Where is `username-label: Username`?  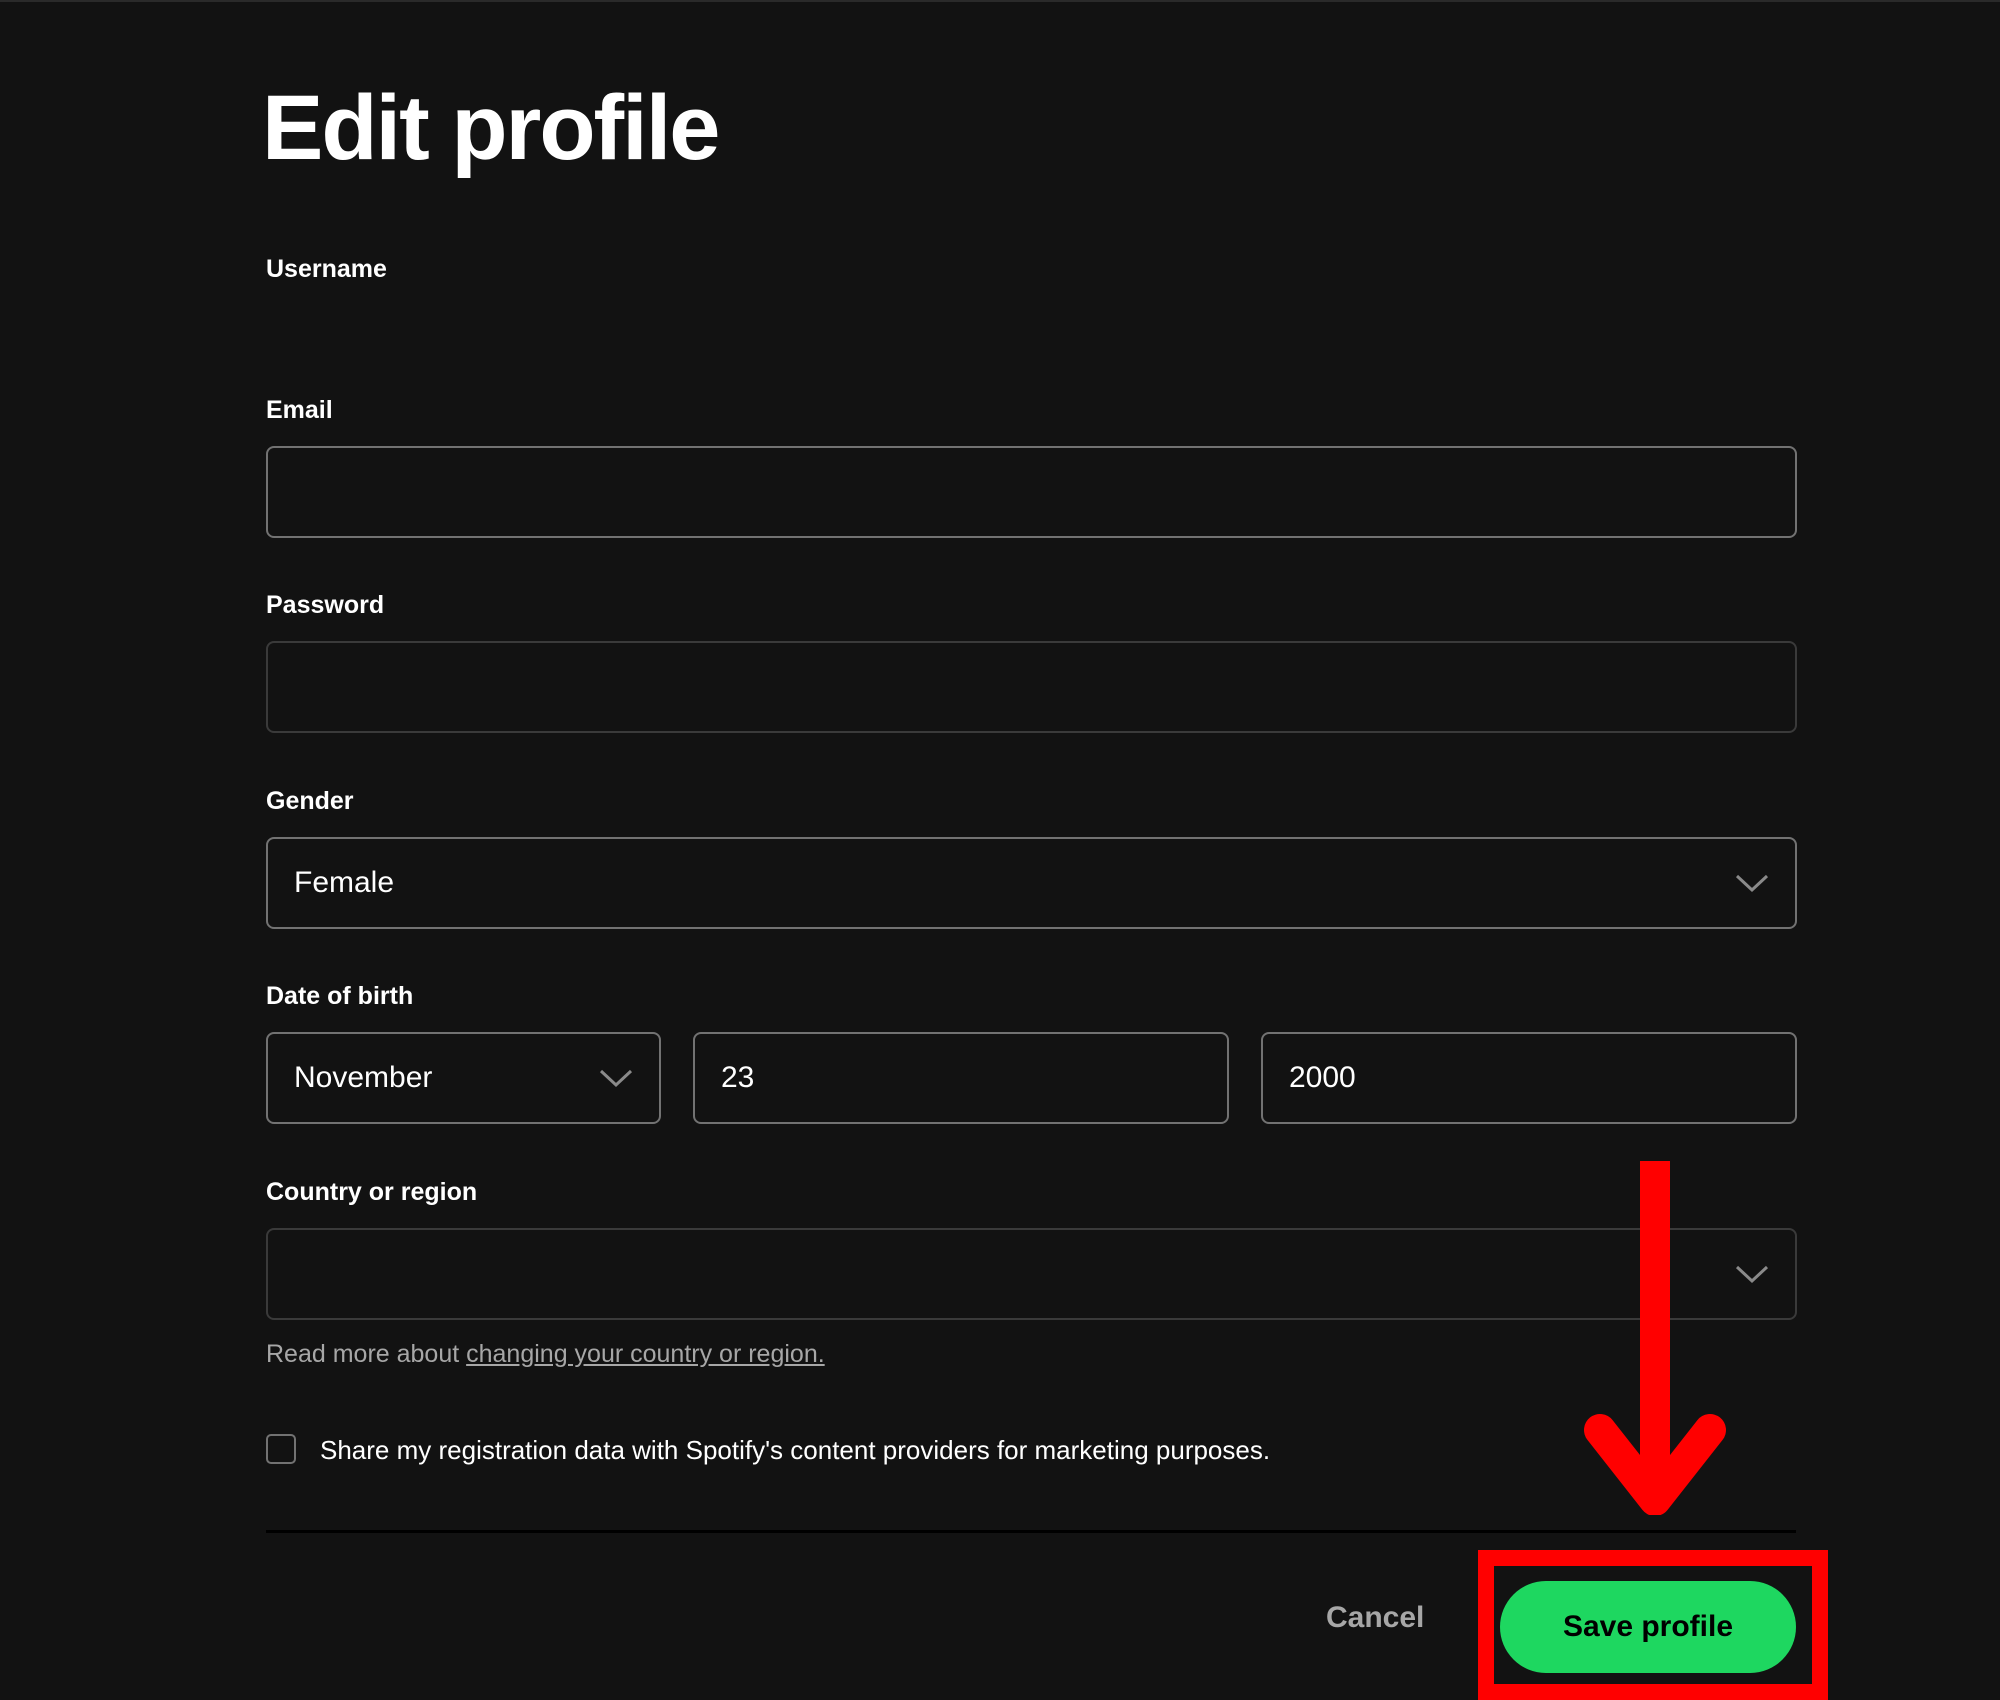 username-label: Username is located at coordinates (326, 269).